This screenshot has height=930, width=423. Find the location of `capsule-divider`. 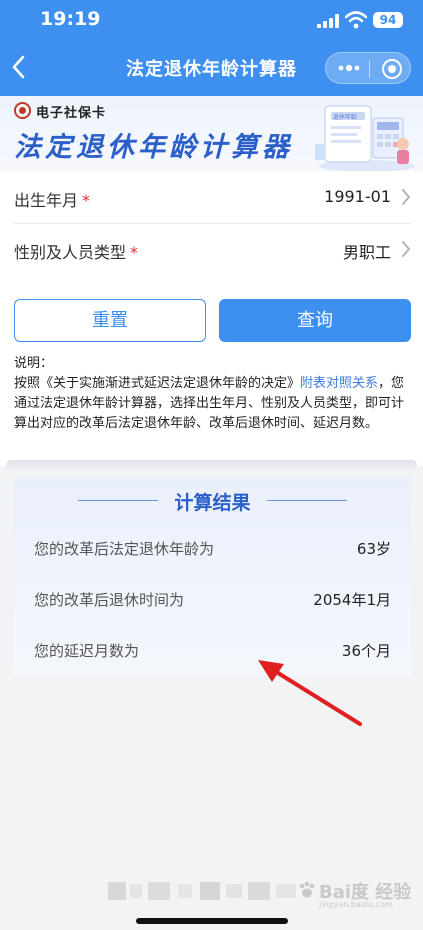

capsule-divider is located at coordinates (369, 69).